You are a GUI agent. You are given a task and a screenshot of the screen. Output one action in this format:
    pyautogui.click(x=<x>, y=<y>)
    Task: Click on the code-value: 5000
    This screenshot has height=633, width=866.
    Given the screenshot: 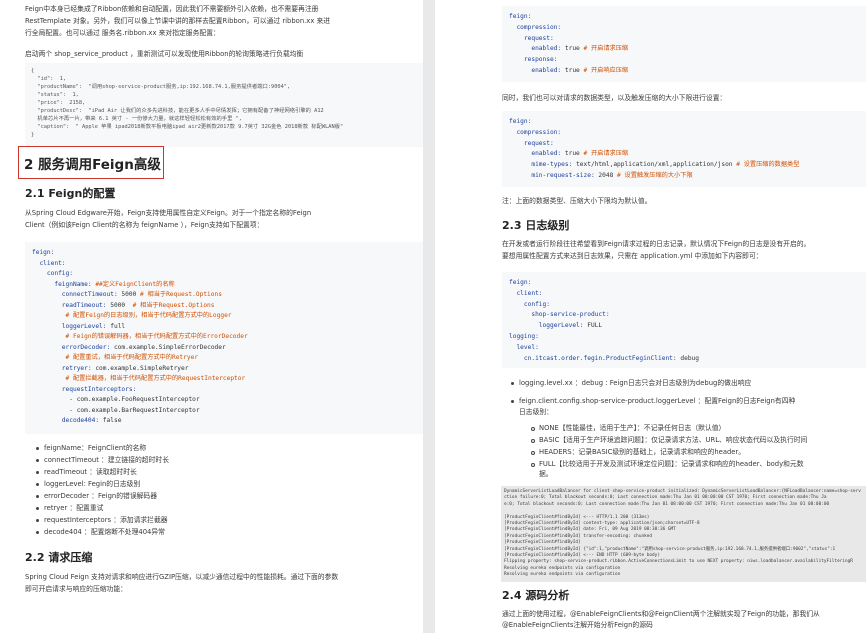 What is the action you would take?
    pyautogui.click(x=127, y=294)
    